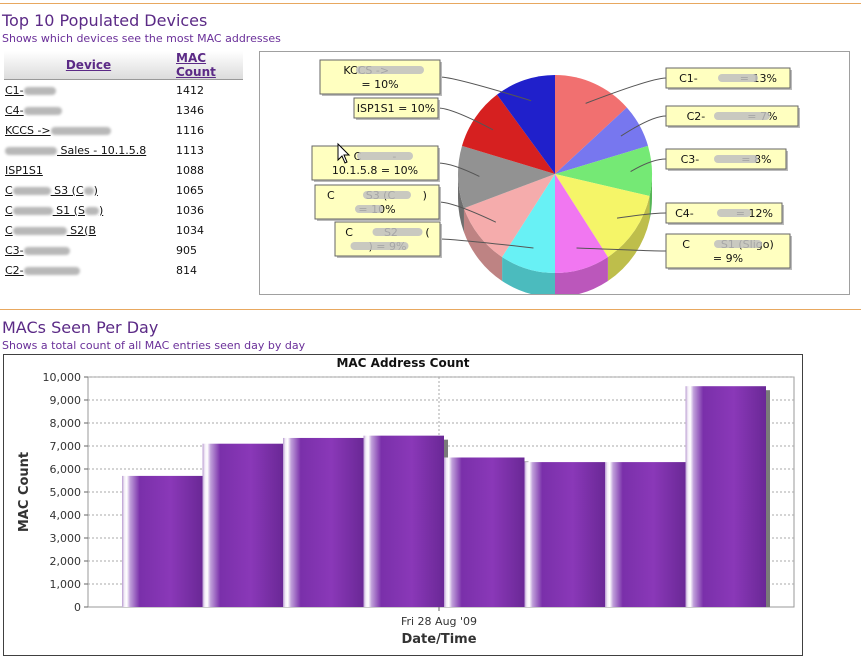 The width and height of the screenshot is (861, 661). Describe the element at coordinates (66, 584) in the screenshot. I see `y-tick-label: 1,000` at that location.